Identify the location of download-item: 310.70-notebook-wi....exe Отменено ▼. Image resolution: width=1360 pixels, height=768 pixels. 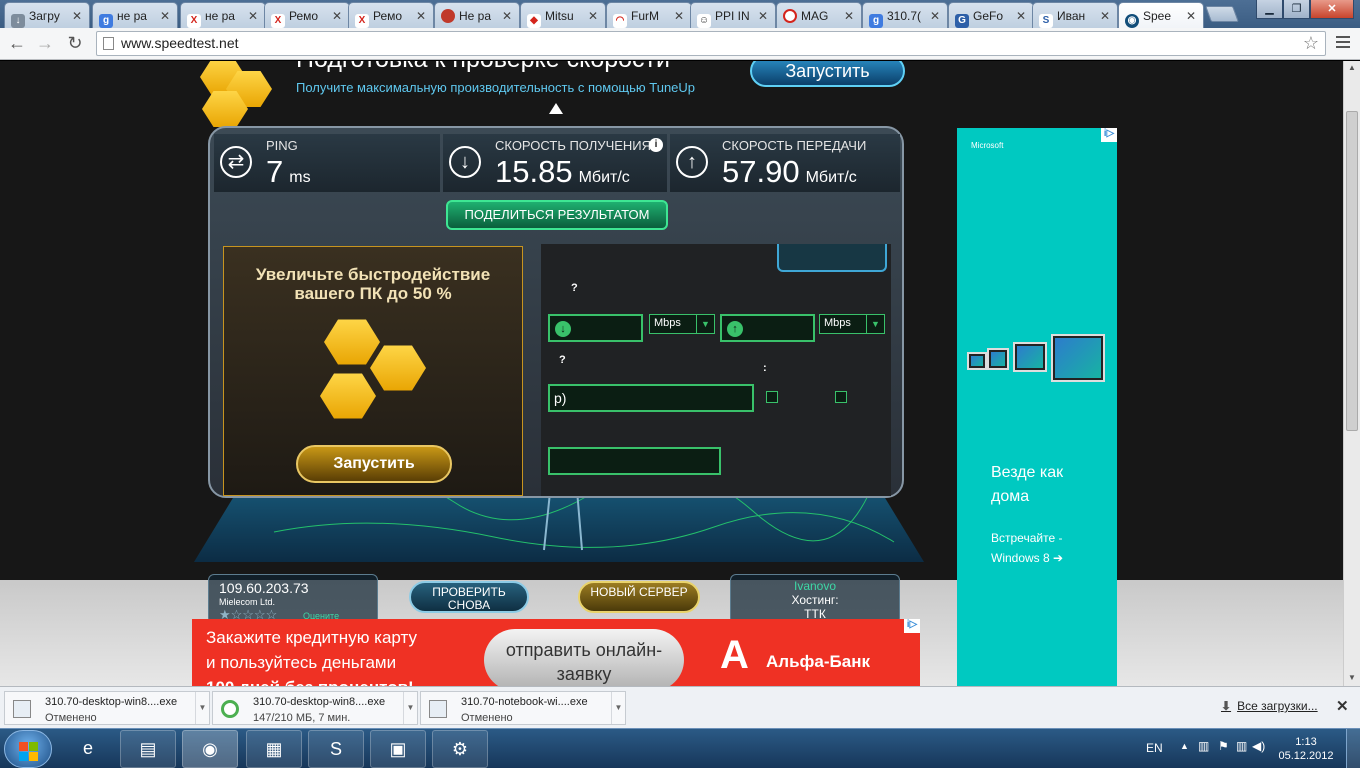
(523, 708).